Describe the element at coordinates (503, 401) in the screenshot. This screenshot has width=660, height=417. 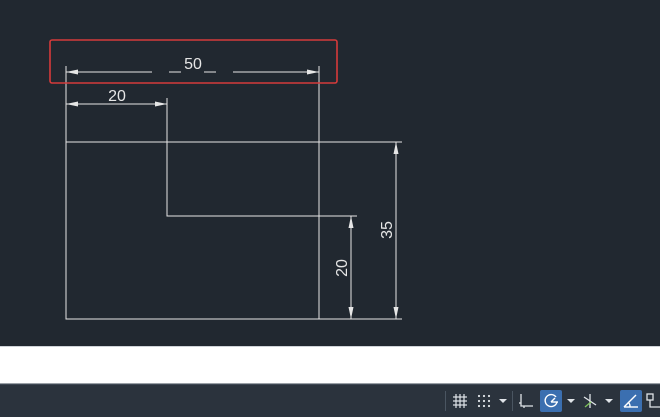
I see `snap-dropdown-icon` at that location.